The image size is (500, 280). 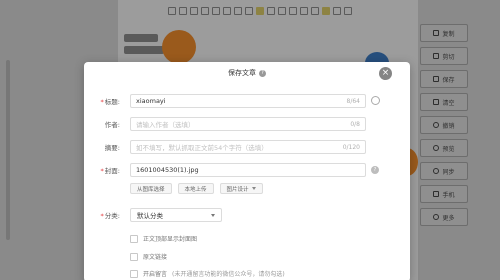 I want to click on author-input: 请输入作者（选填） 0/8, so click(x=248, y=124).